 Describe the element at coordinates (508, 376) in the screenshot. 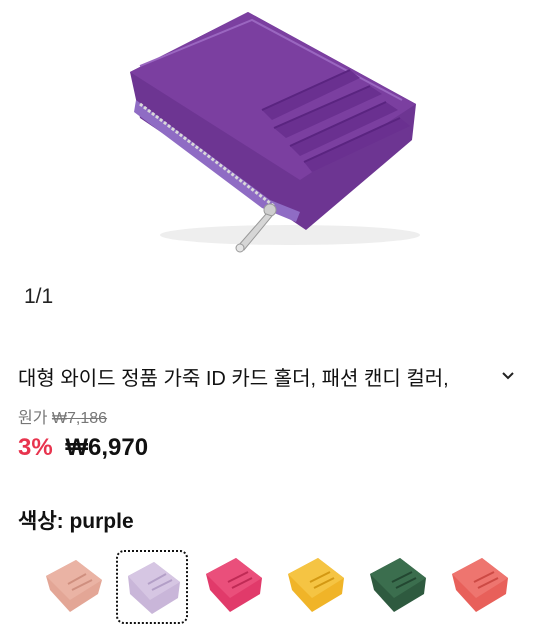

I see `chevron-down-icon` at that location.